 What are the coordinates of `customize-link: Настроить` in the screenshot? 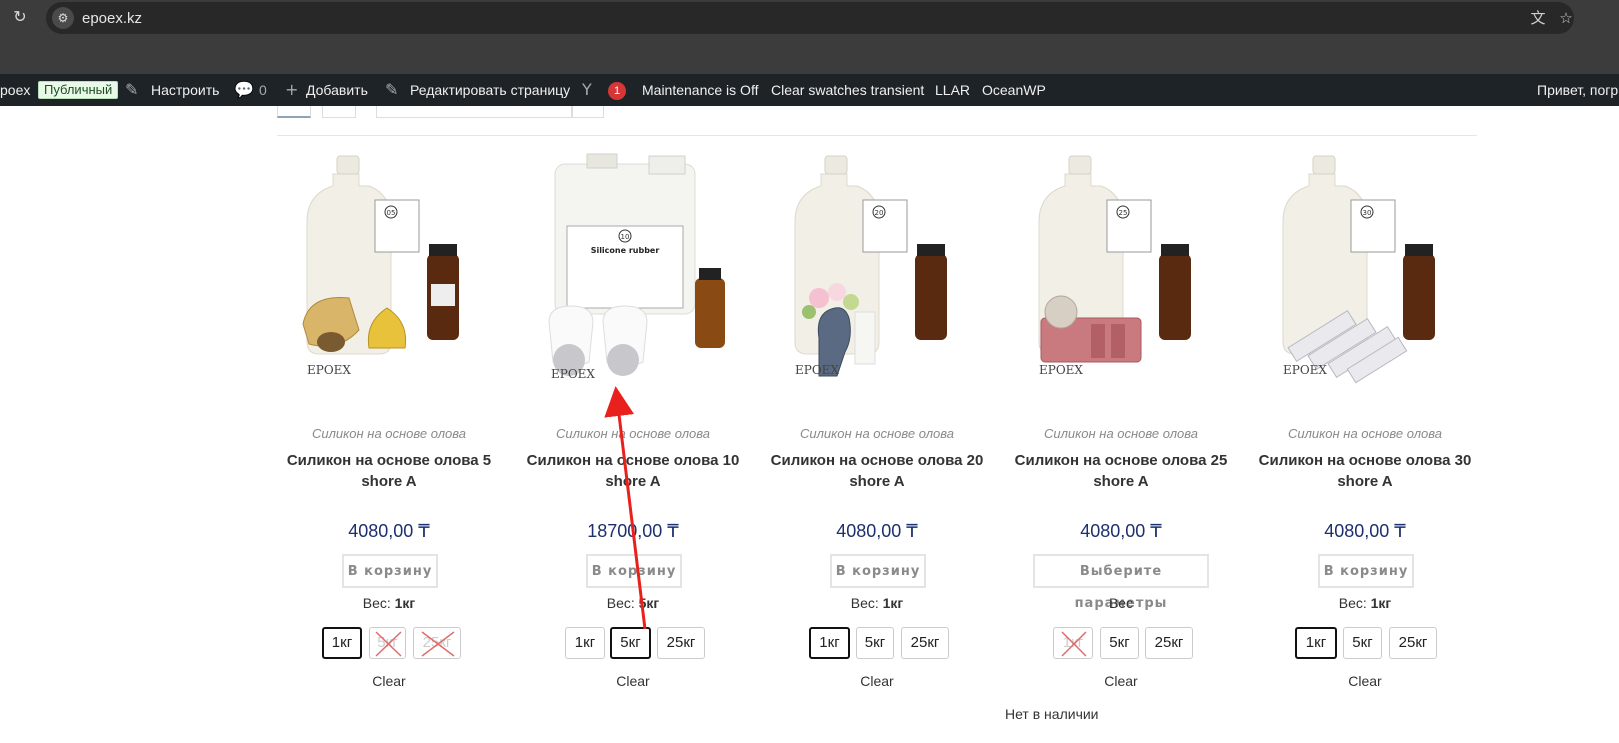 It's located at (185, 90).